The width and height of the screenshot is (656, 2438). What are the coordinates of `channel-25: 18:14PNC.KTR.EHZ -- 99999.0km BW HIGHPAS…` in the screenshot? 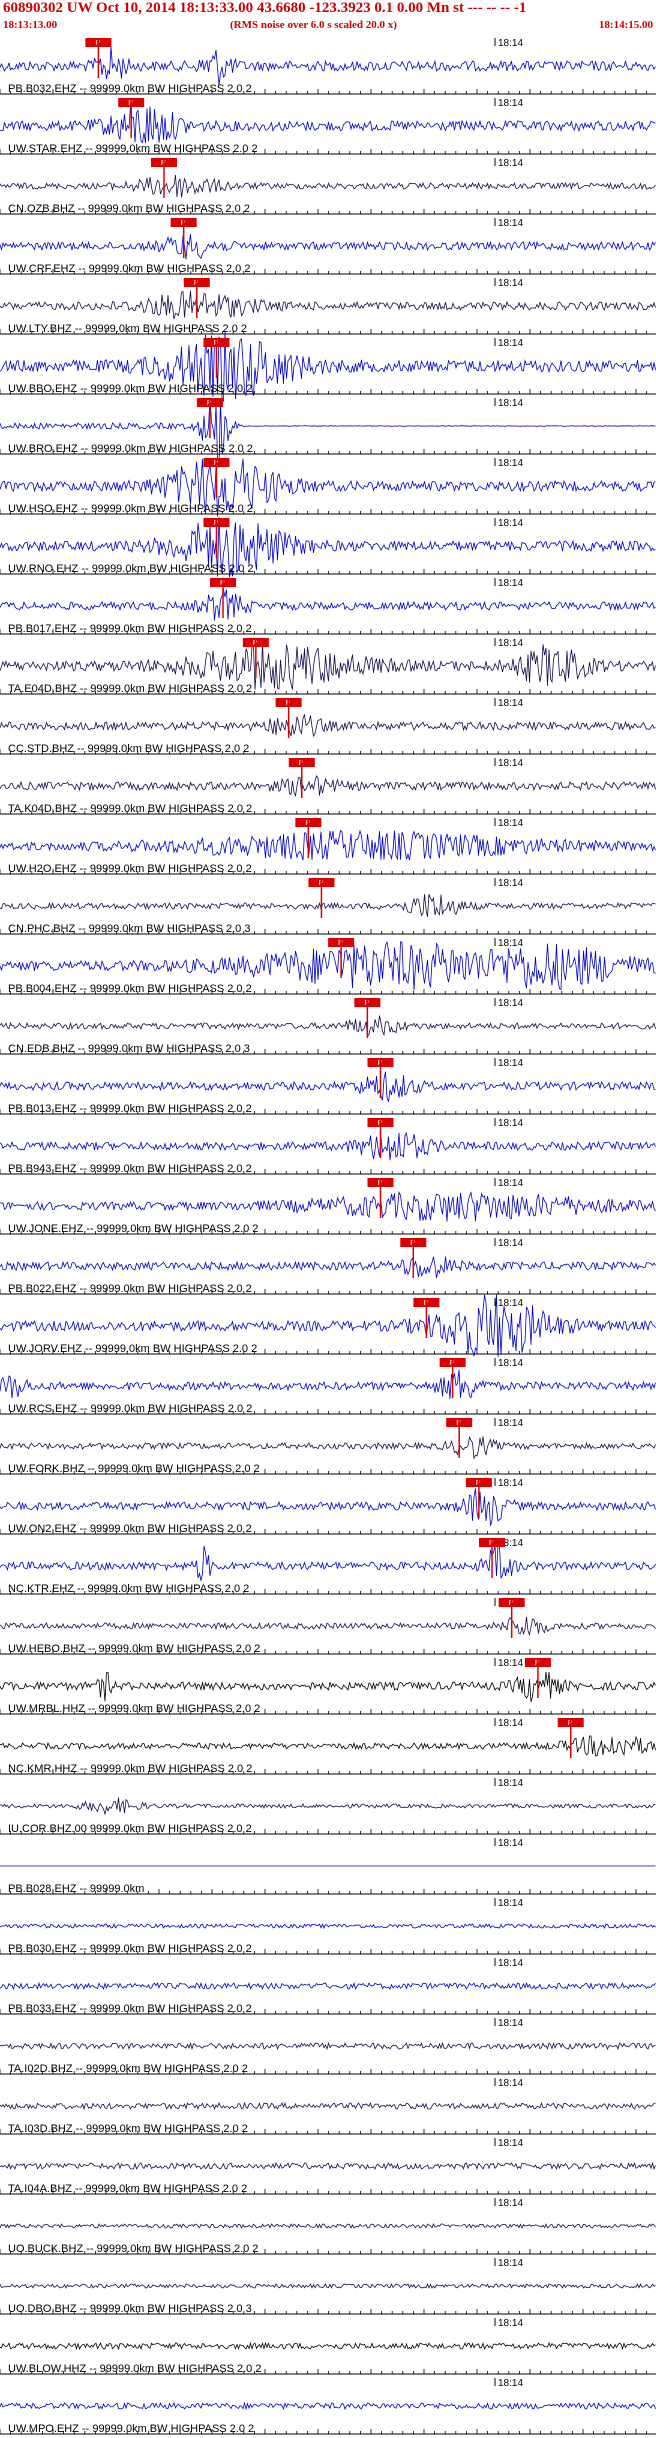 It's located at (328, 1566).